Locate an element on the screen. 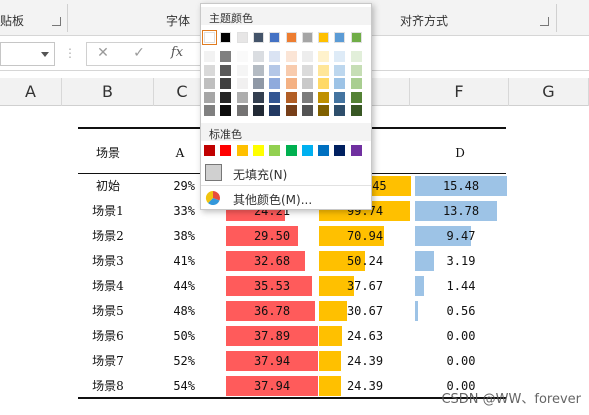 The width and height of the screenshot is (589, 415). no-fill-option: 无填充(N) is located at coordinates (286, 173).